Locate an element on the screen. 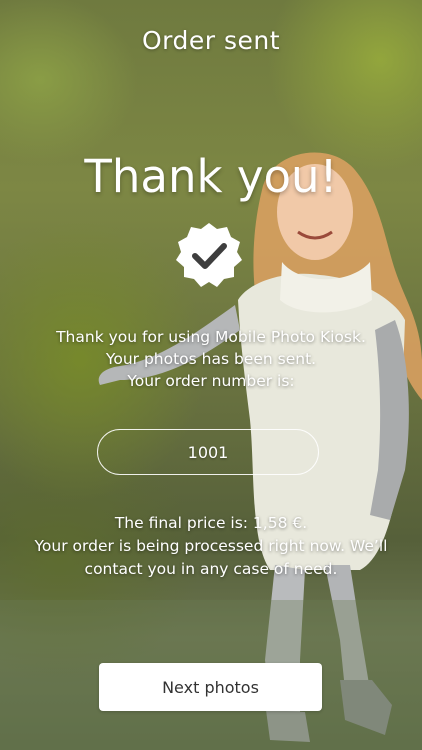  order-number-field: 1001 is located at coordinates (208, 452).